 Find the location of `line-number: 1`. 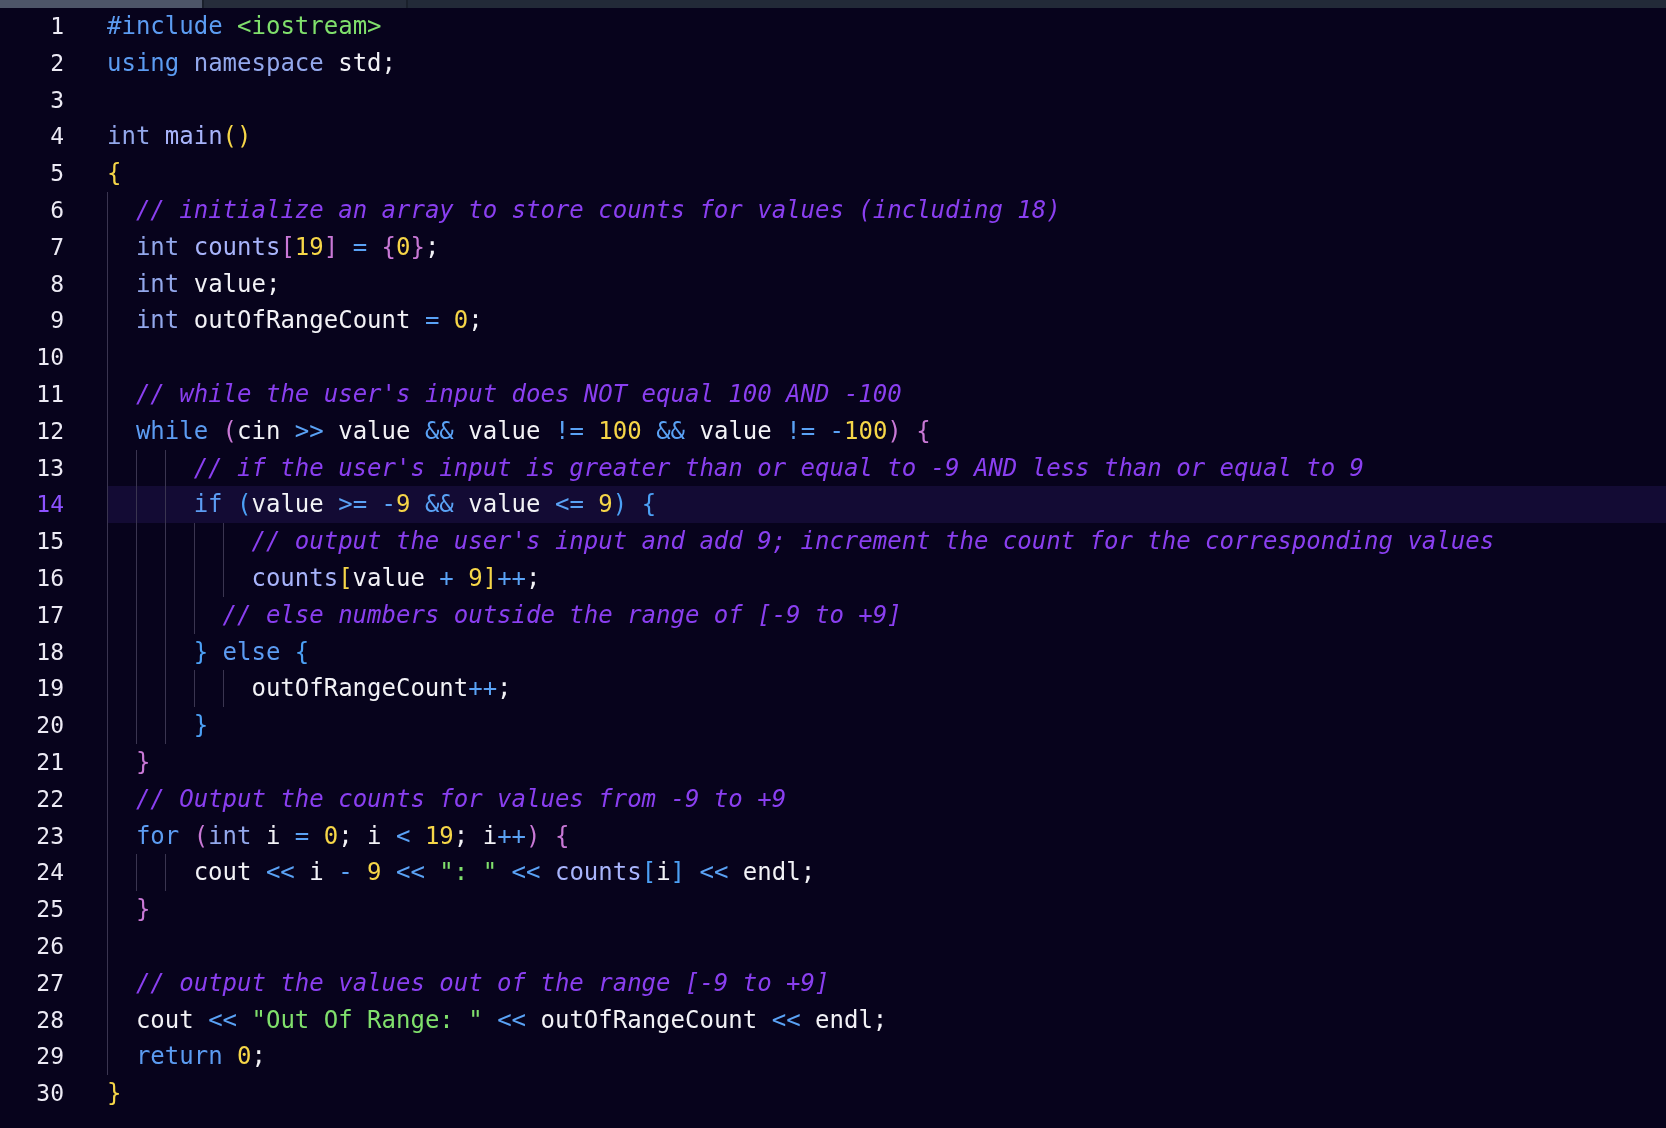

line-number: 1 is located at coordinates (56, 26).